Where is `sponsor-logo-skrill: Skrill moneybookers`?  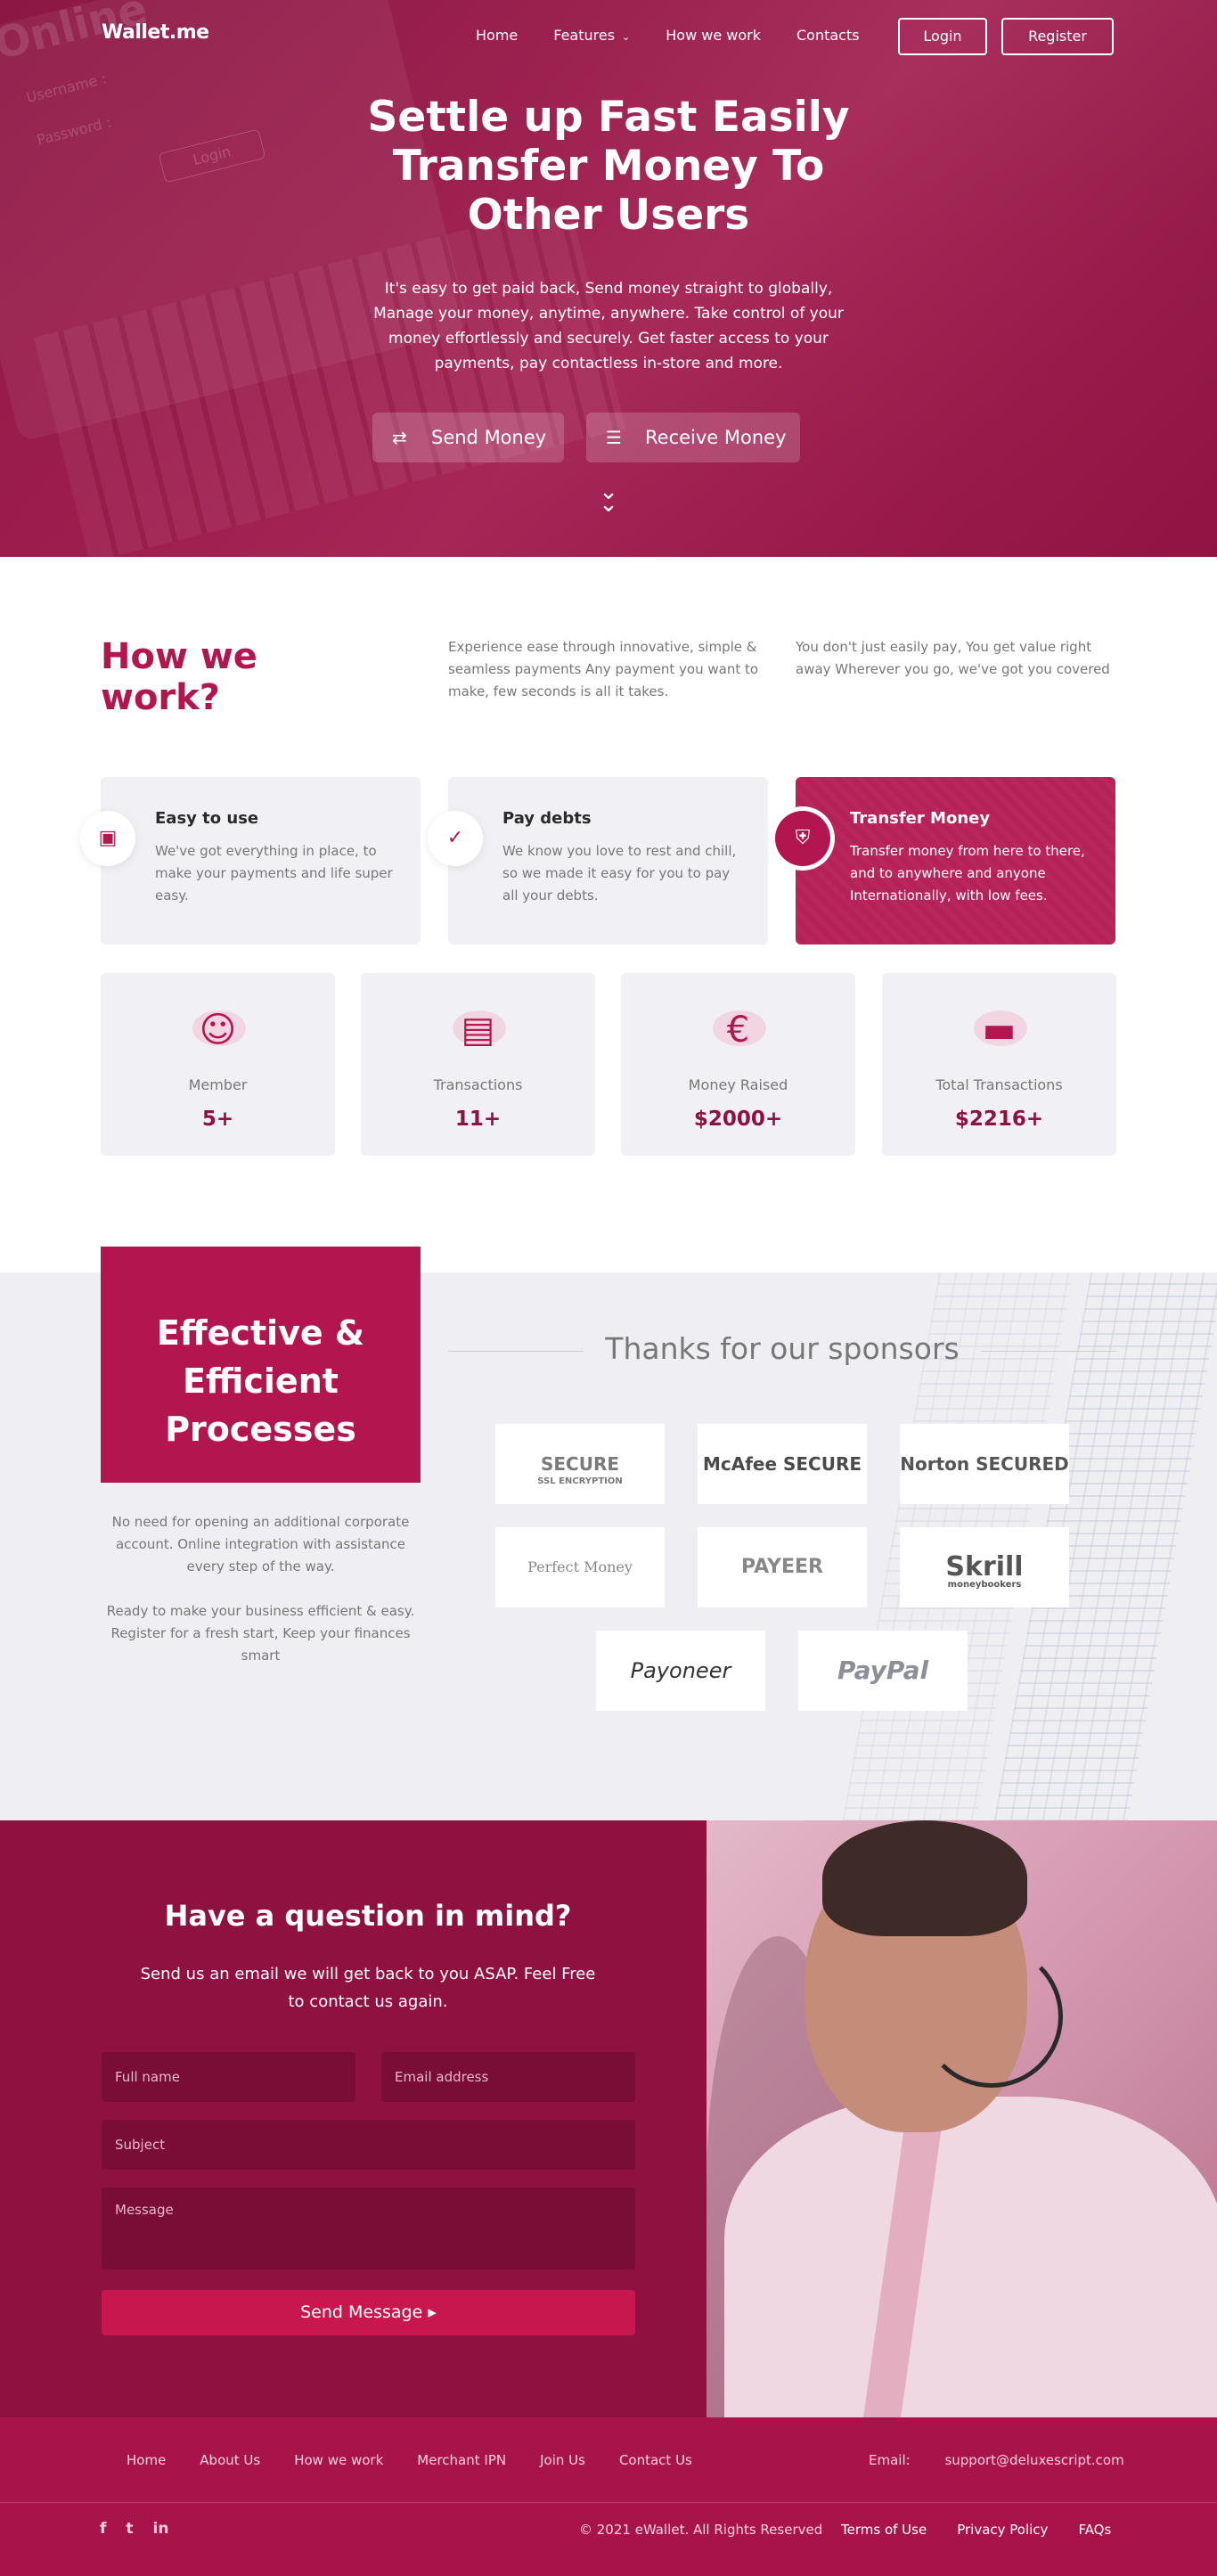 sponsor-logo-skrill: Skrill moneybookers is located at coordinates (984, 1567).